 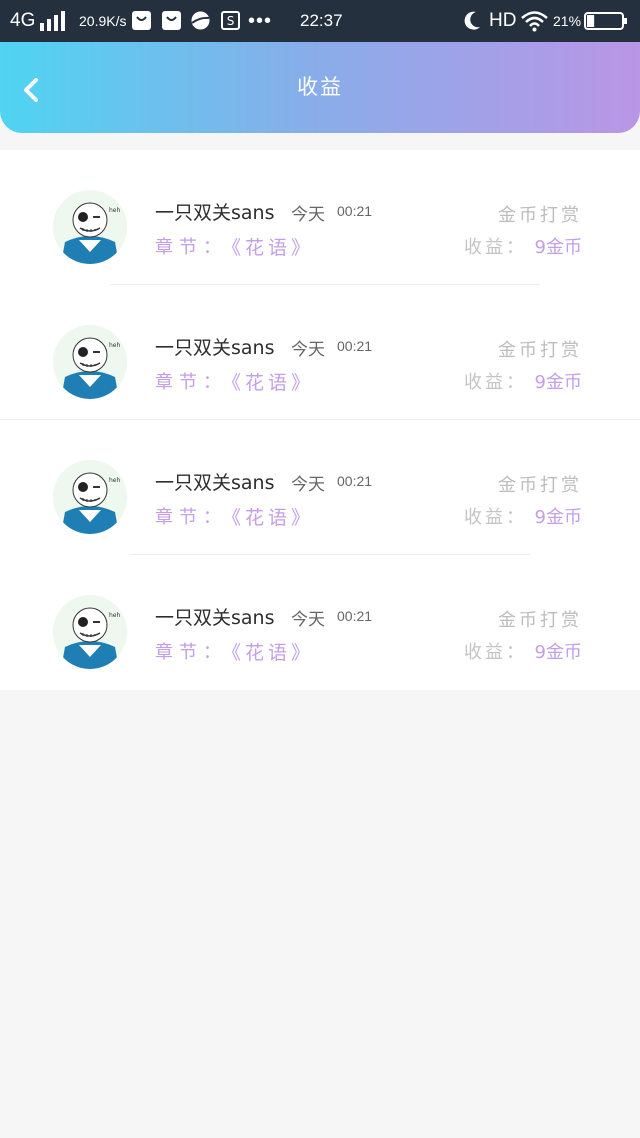 I want to click on status-bar: 4G 20.9K/s S ••• 22:37 HD 21%, so click(x=320, y=21).